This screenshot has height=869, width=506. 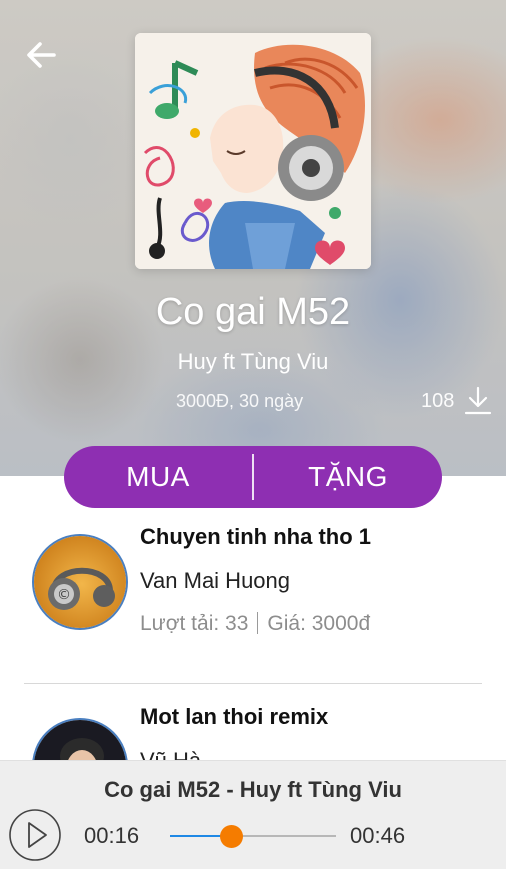 I want to click on back-button, so click(x=41, y=55).